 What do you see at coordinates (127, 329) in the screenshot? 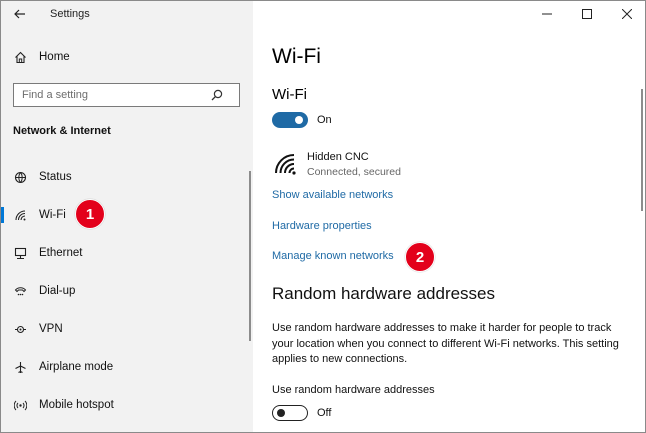
I see `sidebar-item-vpn: VPN` at bounding box center [127, 329].